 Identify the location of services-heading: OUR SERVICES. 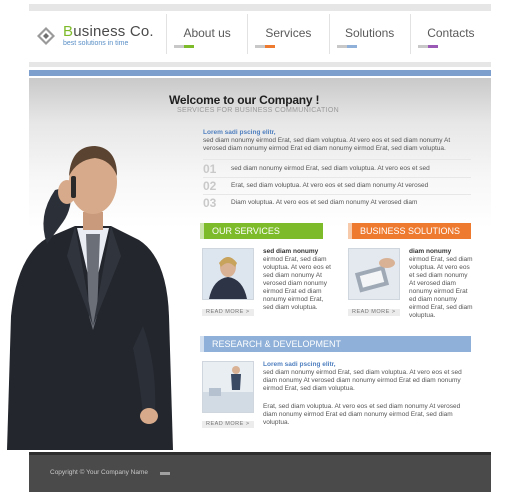
(261, 231).